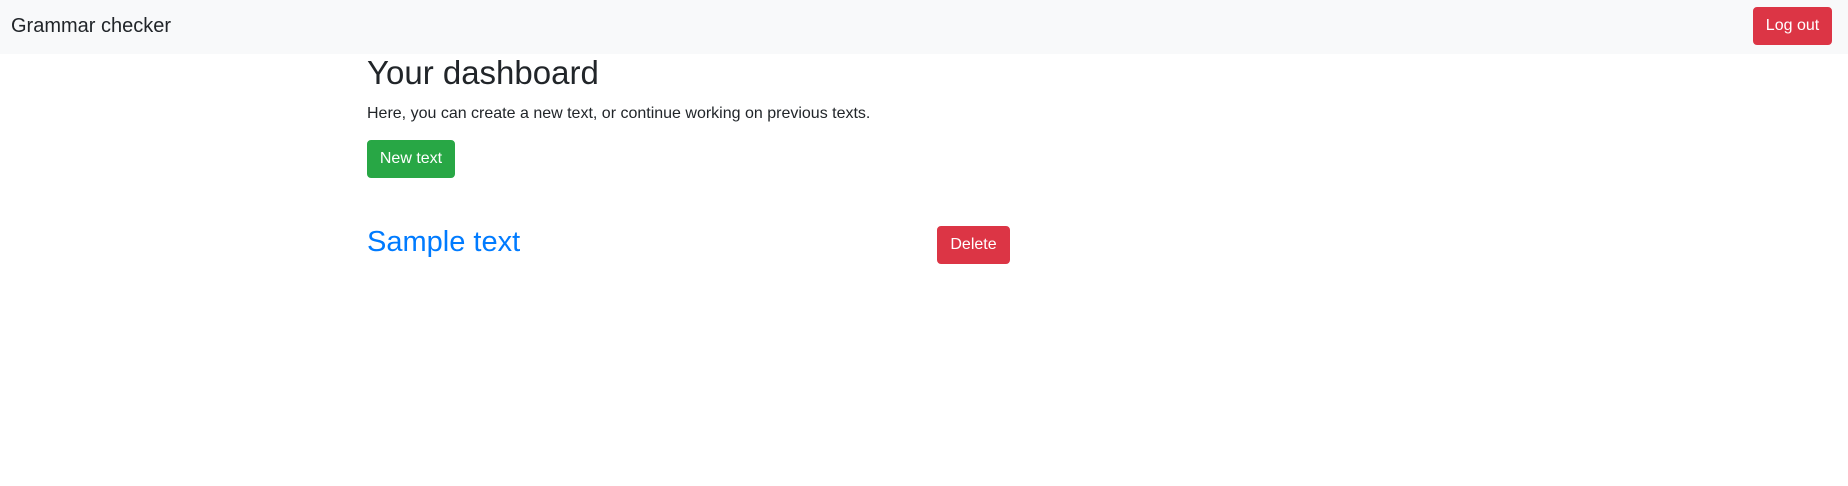 The width and height of the screenshot is (1848, 486). What do you see at coordinates (443, 242) in the screenshot?
I see `text-title-link: Sample text` at bounding box center [443, 242].